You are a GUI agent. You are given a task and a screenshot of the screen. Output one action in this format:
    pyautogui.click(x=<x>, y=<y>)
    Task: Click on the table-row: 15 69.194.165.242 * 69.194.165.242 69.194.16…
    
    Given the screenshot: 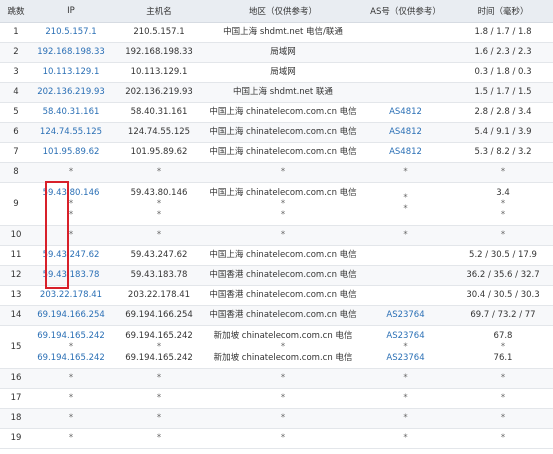 What is the action you would take?
    pyautogui.click(x=276, y=347)
    